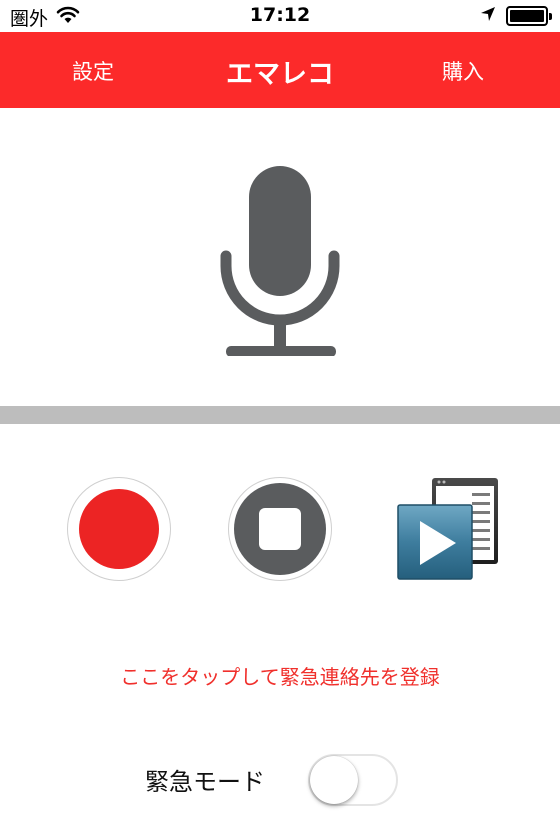 Image resolution: width=560 pixels, height=840 pixels. I want to click on settings-button: 設定, so click(93, 71).